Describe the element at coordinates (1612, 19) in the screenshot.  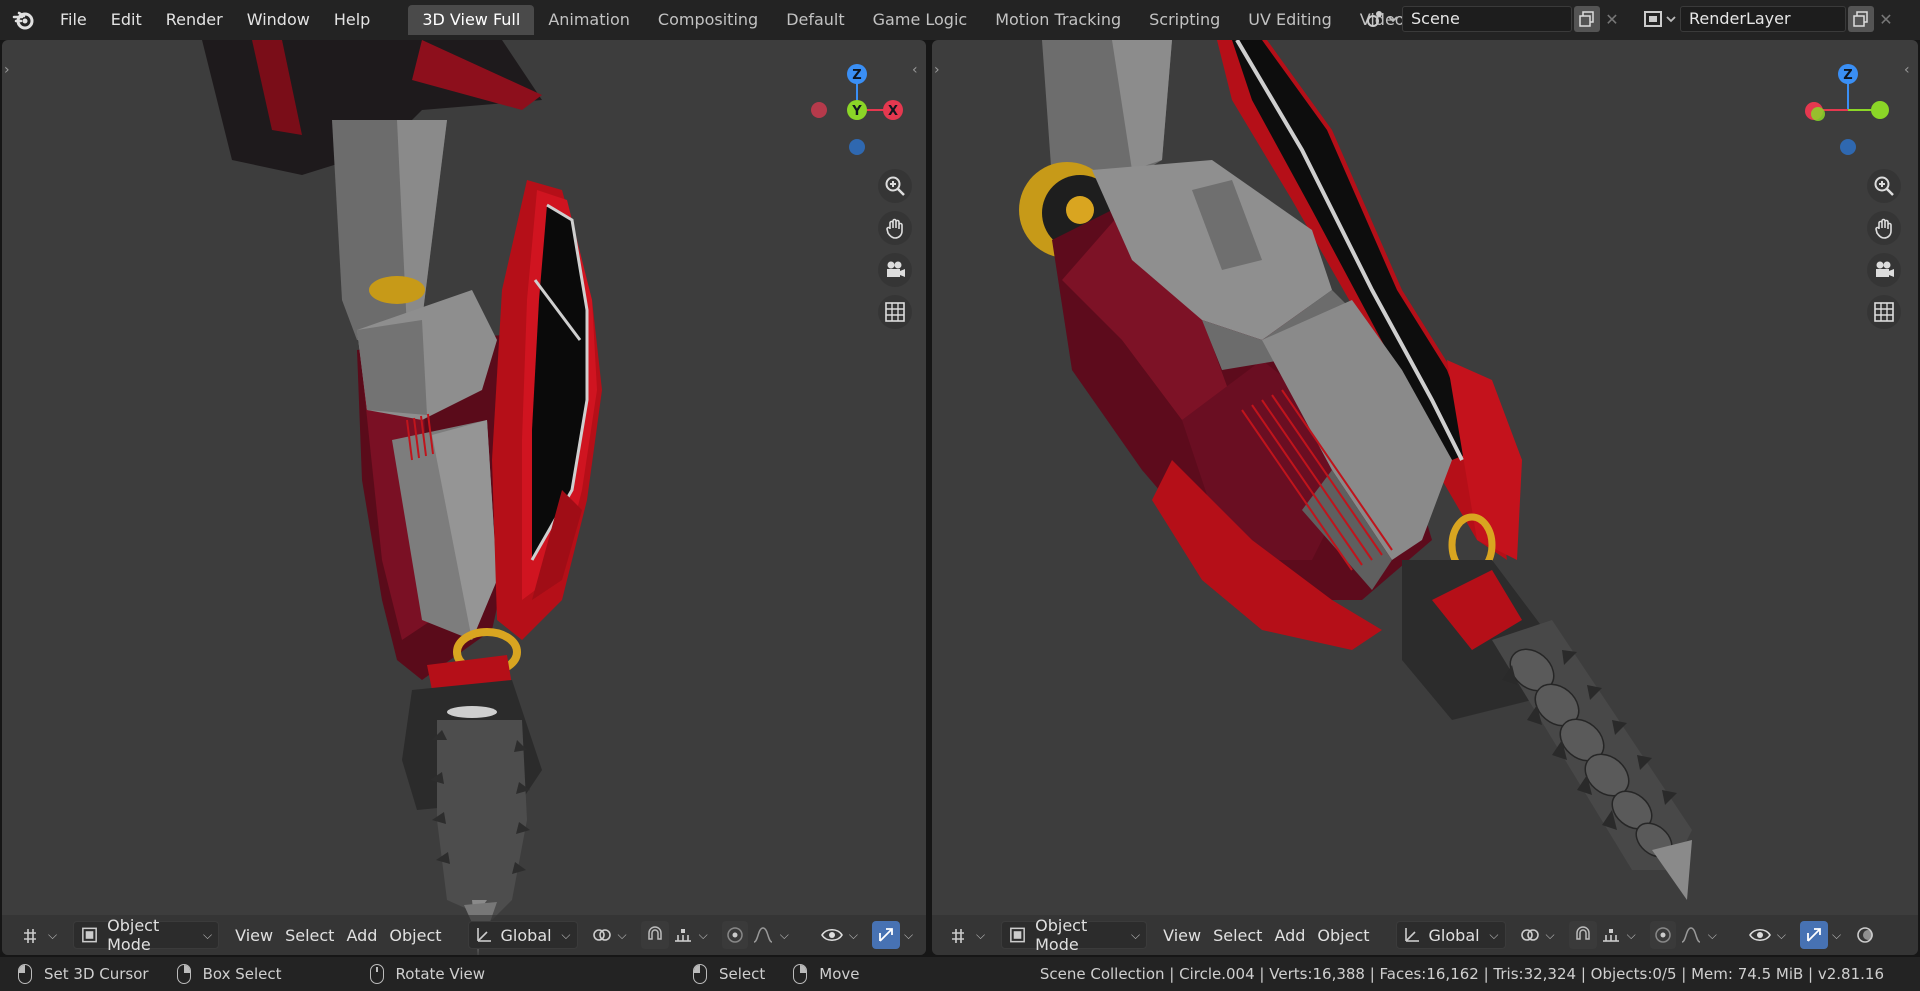
I see `scene-close-icon: ✕` at that location.